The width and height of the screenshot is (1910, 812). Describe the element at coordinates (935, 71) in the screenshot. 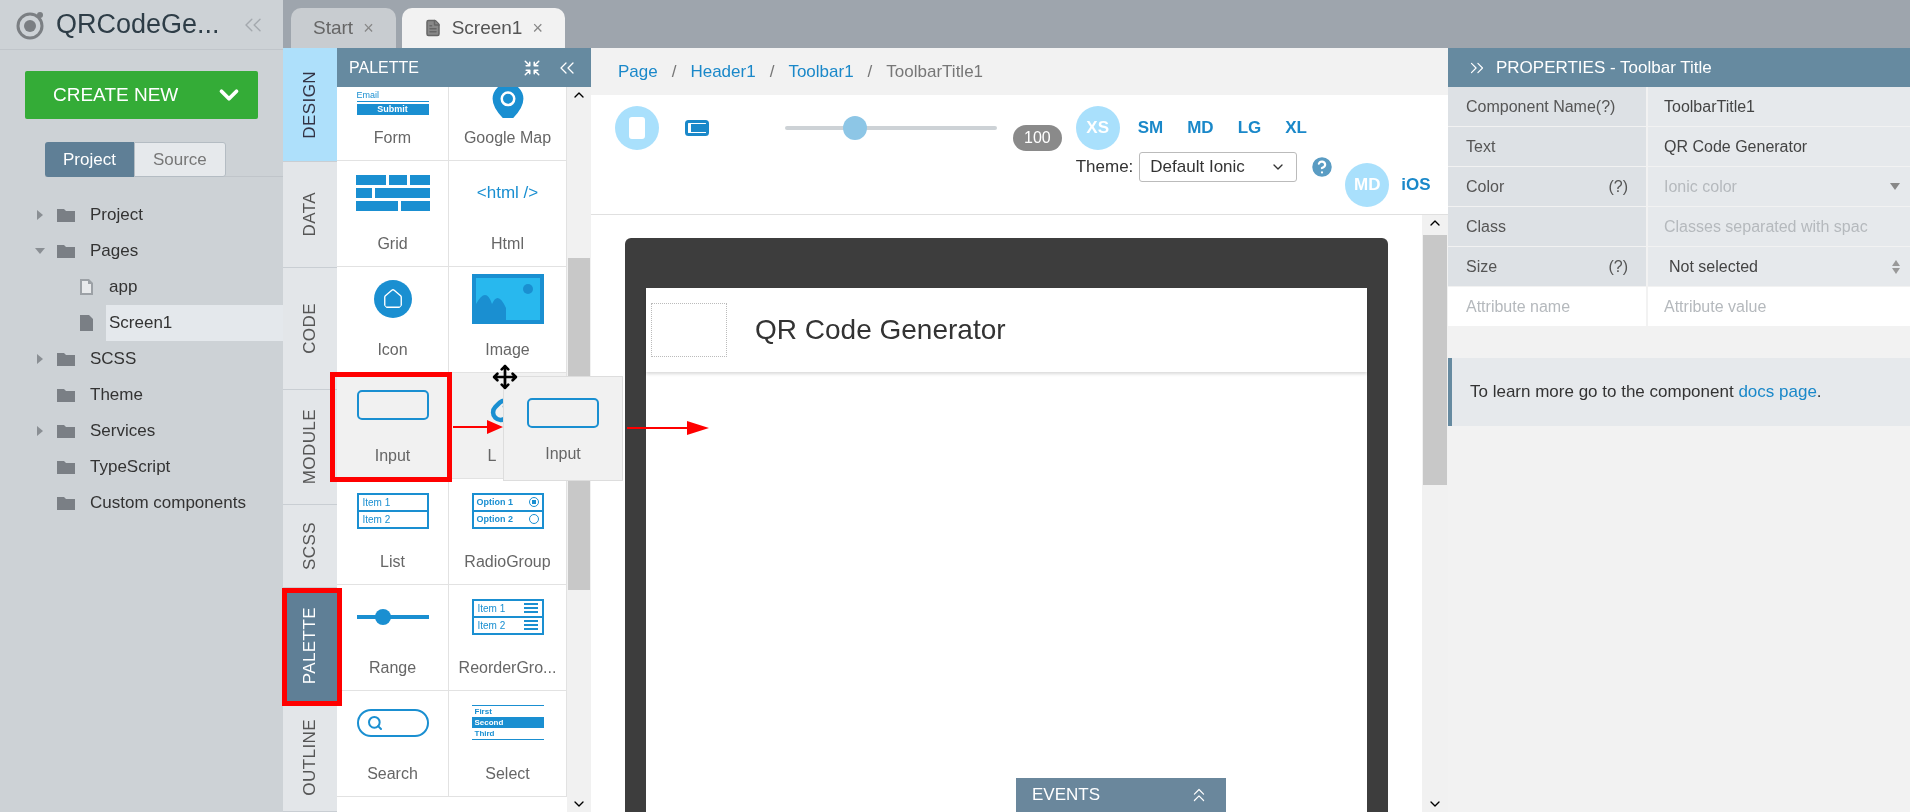

I see `breadcrumb-item: ToolbarTitle1` at that location.